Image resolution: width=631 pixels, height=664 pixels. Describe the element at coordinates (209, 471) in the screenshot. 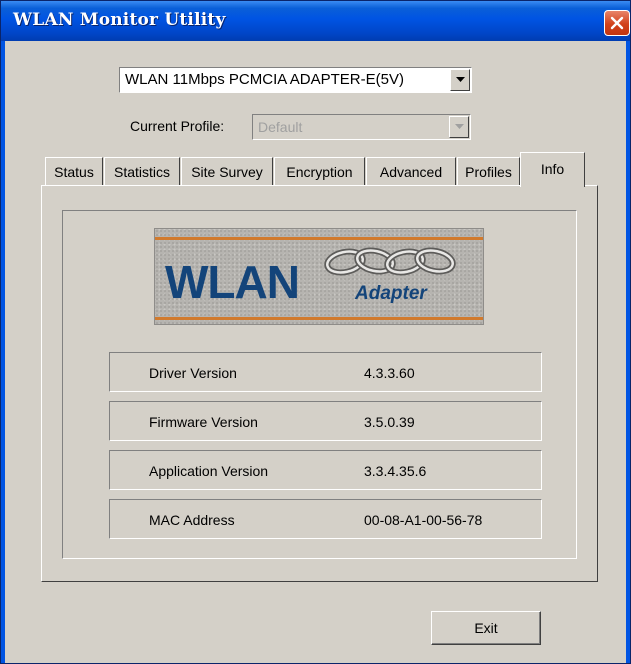

I see `application-version-label: Application Version` at that location.